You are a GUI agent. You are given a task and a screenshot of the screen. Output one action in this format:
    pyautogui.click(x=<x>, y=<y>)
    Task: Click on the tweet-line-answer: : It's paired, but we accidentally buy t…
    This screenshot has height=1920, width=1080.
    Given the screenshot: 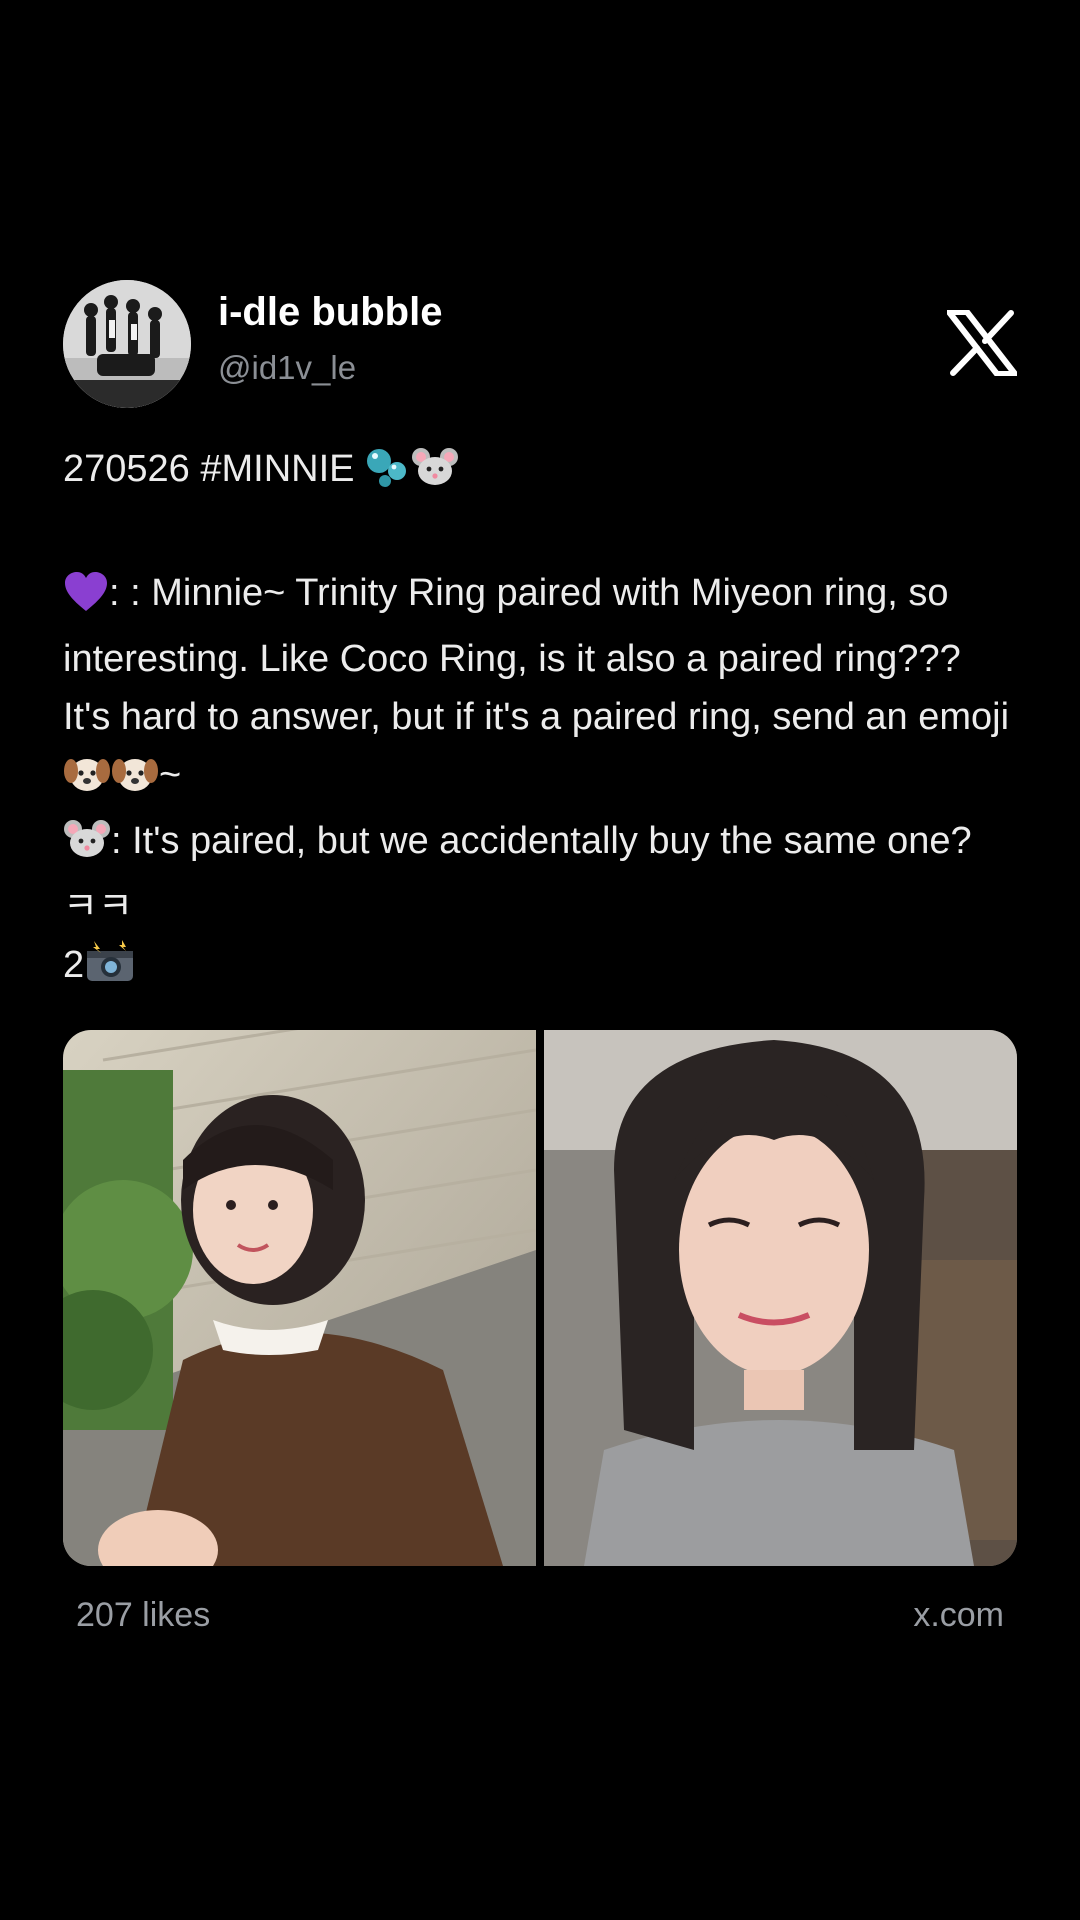 What is the action you would take?
    pyautogui.click(x=523, y=874)
    